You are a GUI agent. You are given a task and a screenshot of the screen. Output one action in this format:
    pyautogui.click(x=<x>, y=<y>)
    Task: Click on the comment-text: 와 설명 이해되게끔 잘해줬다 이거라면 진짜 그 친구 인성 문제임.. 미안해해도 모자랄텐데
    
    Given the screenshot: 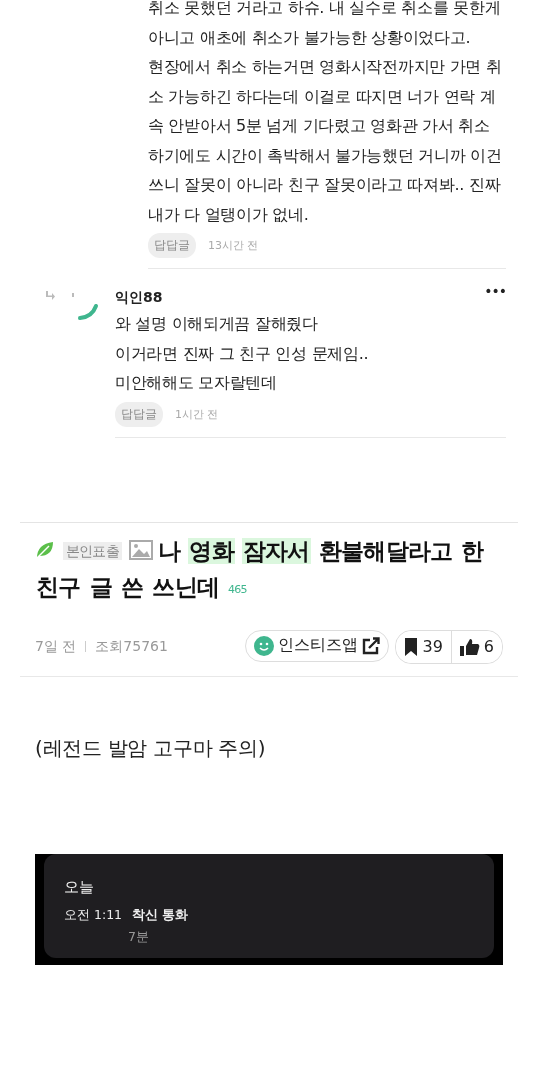 What is the action you would take?
    pyautogui.click(x=242, y=353)
    